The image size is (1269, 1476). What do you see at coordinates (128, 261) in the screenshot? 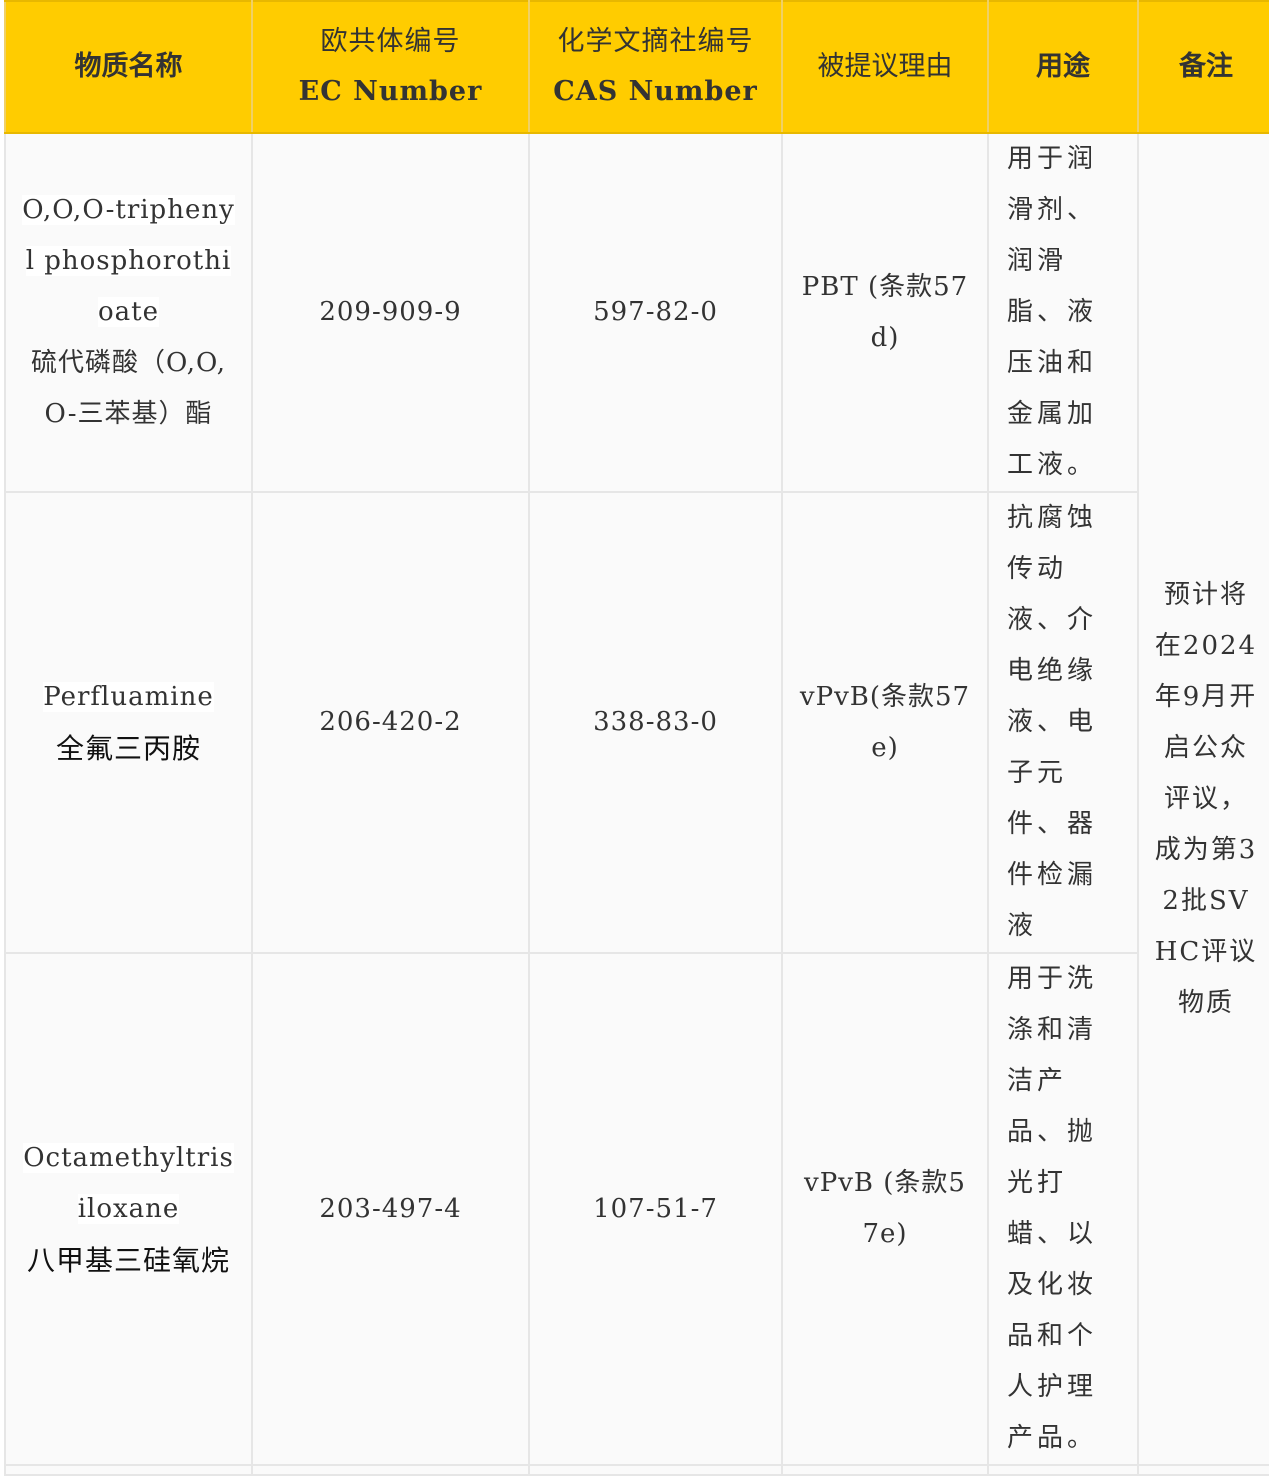
I see `substance-name-en: O,O,O-triphenyl phosphorothioate` at bounding box center [128, 261].